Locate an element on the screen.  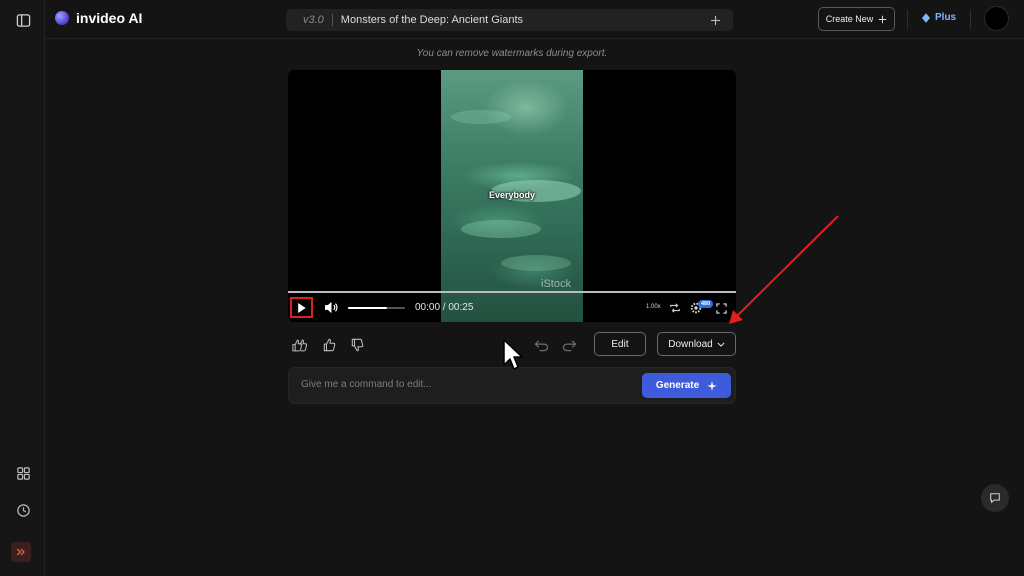
add-icon is located at coordinates (715, 20).